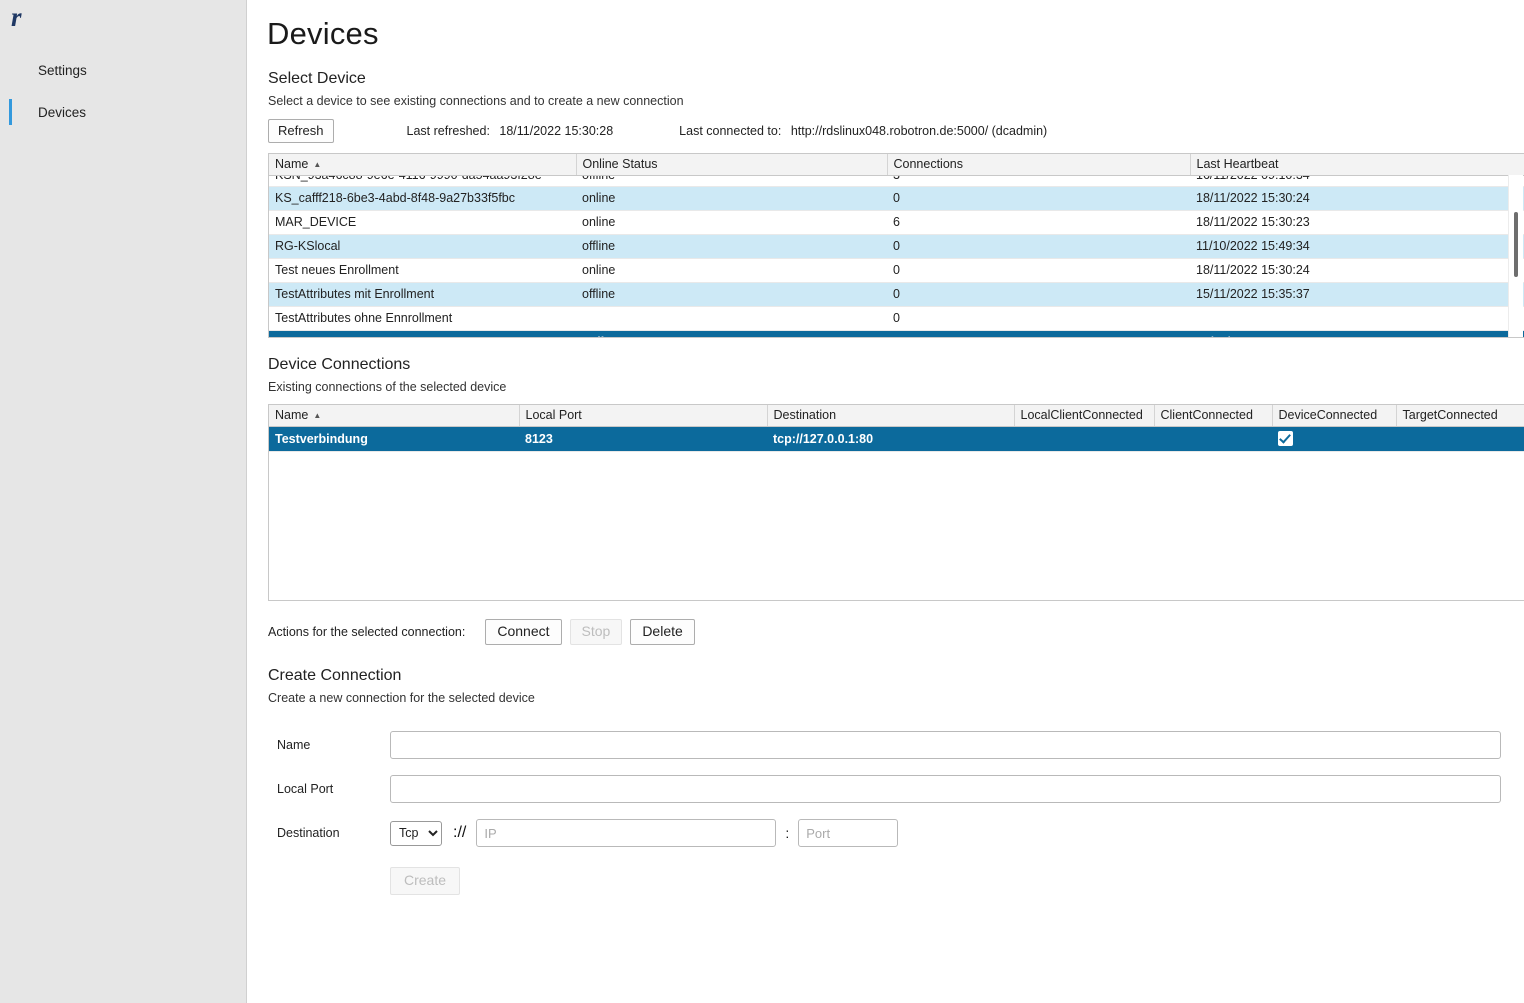  What do you see at coordinates (1206, 415) in the screenshot?
I see `column-label: ClientConnected` at bounding box center [1206, 415].